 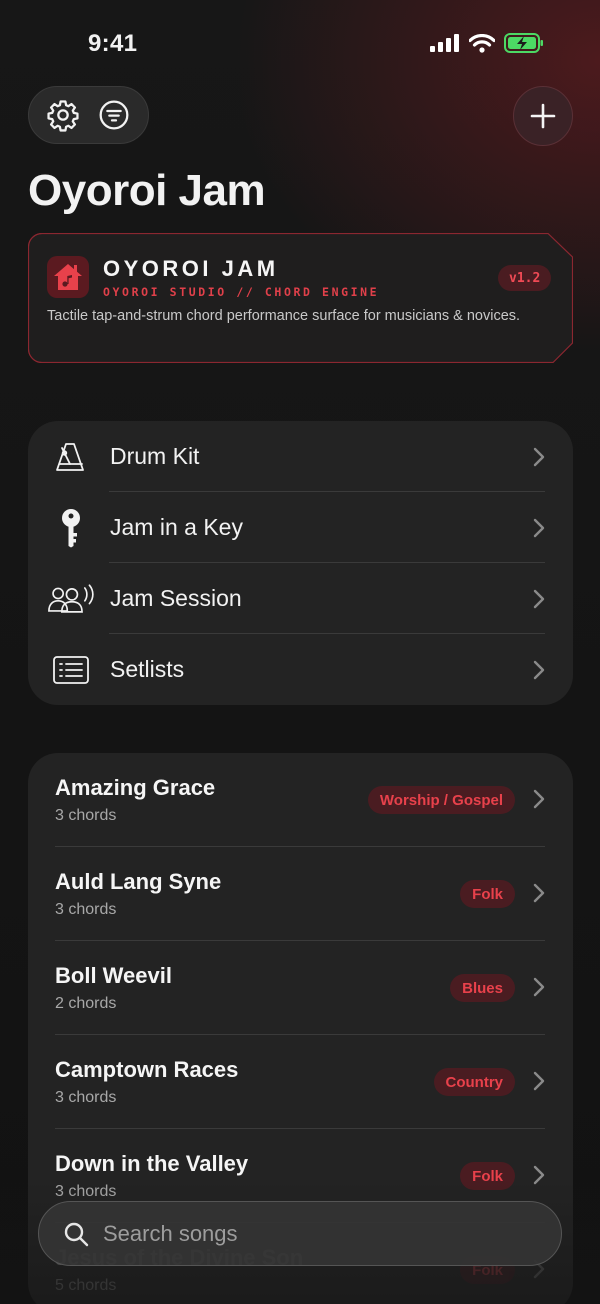 I want to click on menu-item-drum-kit: Drum Kit, so click(x=300, y=456).